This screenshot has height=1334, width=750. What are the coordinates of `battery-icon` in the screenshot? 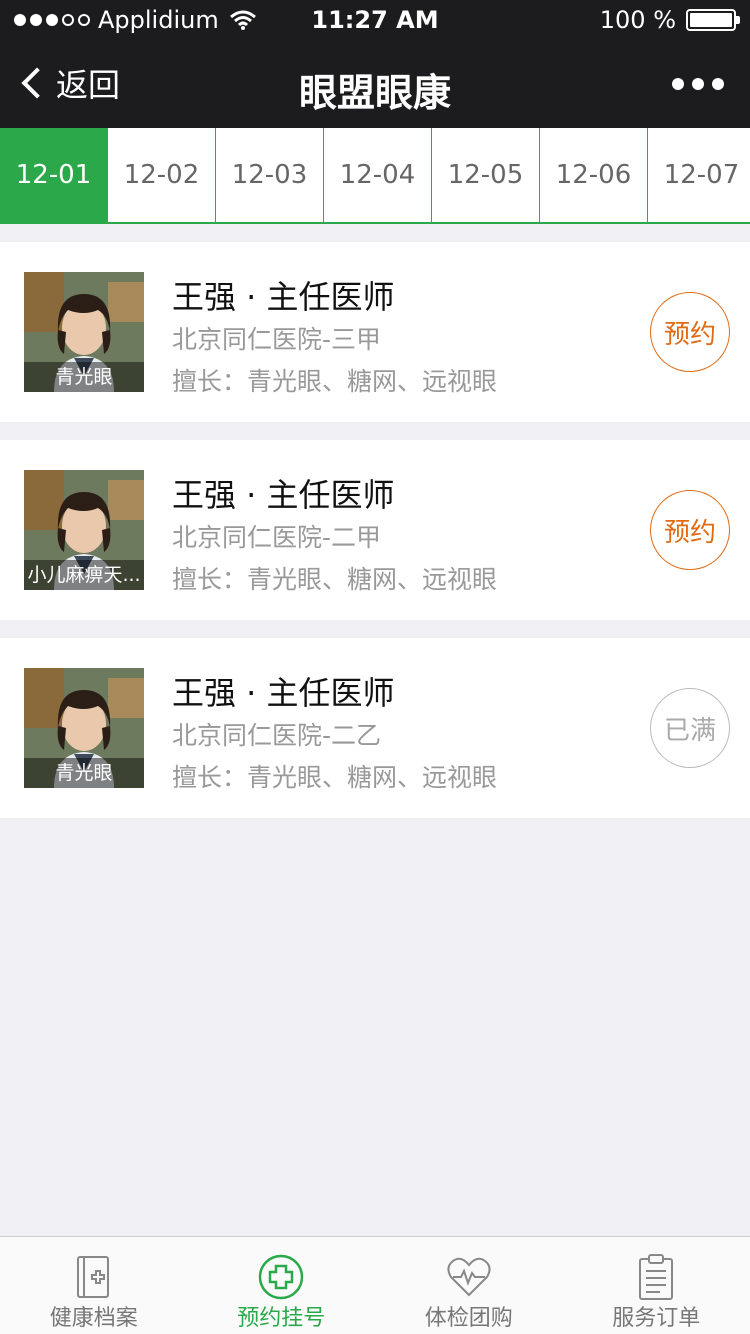 It's located at (713, 20).